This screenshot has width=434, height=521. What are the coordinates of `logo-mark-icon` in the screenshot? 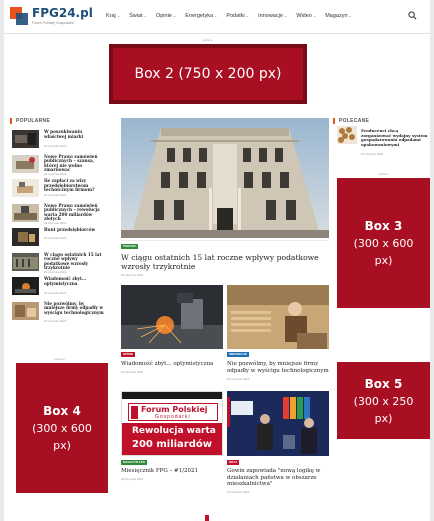 It's located at (20, 16).